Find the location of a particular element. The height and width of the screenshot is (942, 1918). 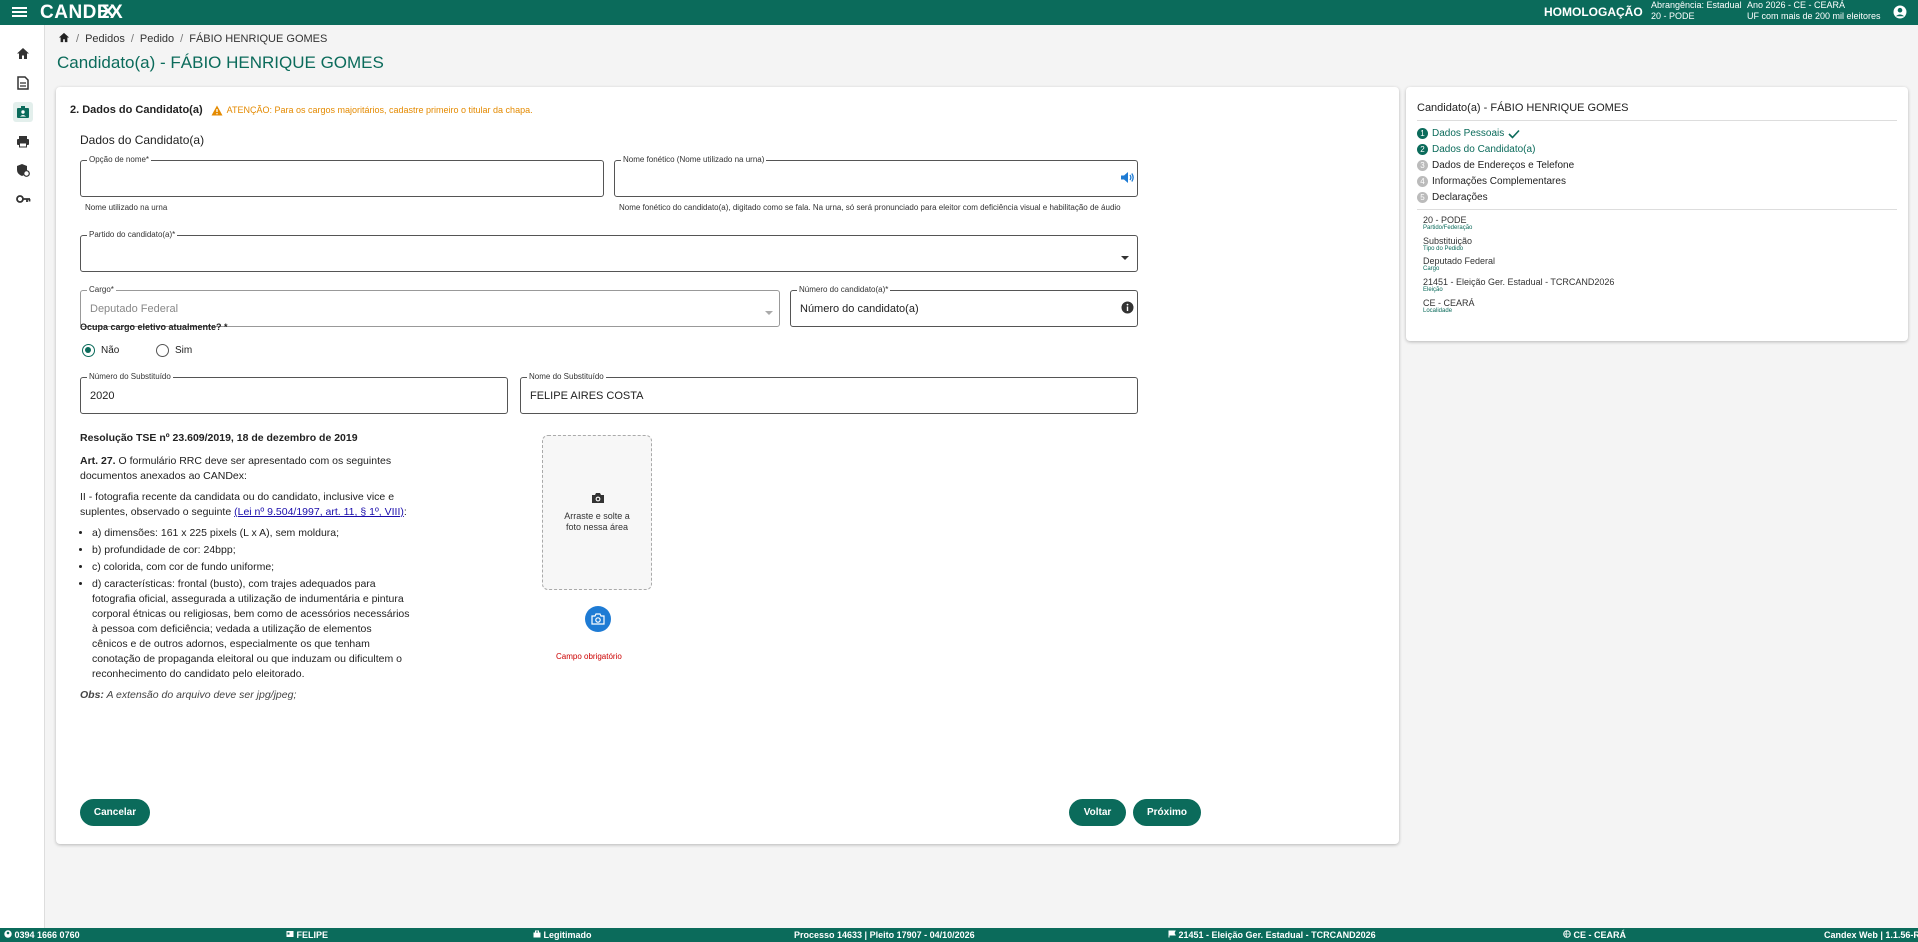

partido-select: Partido do candidato(a)* is located at coordinates (609, 251).